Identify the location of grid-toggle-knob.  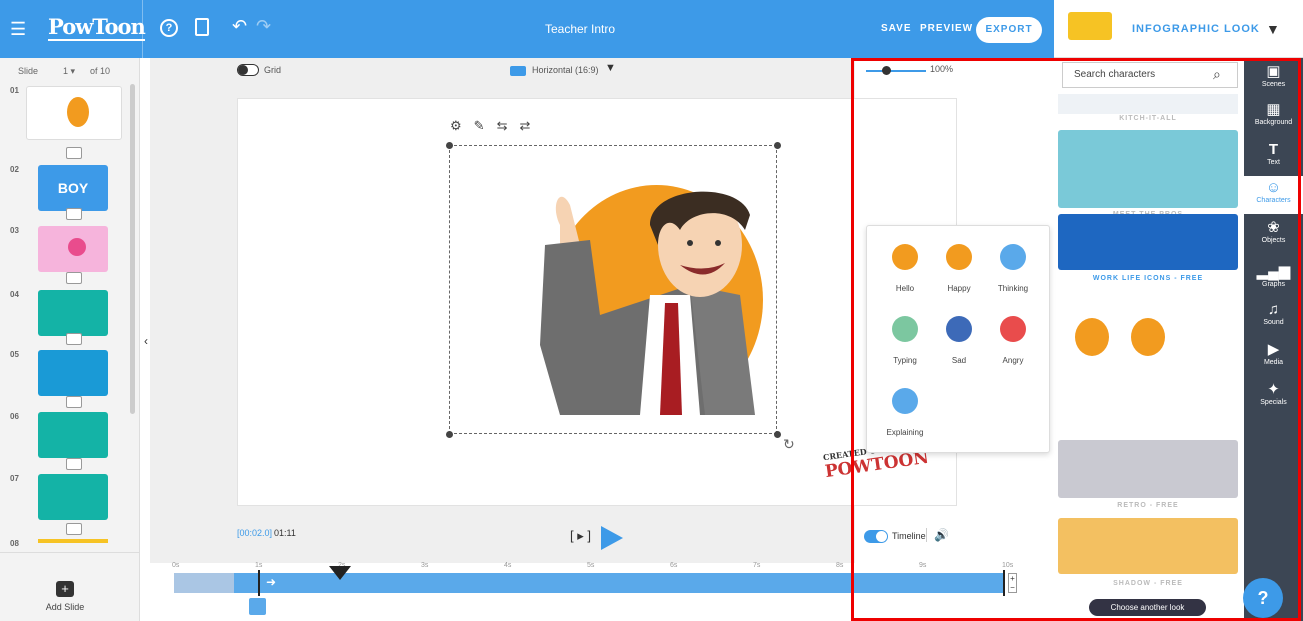
(243, 70).